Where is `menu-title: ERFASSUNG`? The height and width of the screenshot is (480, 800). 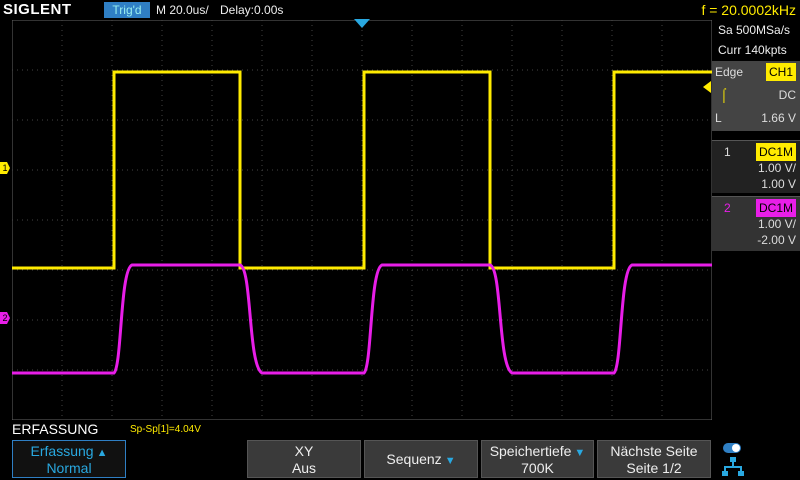 menu-title: ERFASSUNG is located at coordinates (55, 429).